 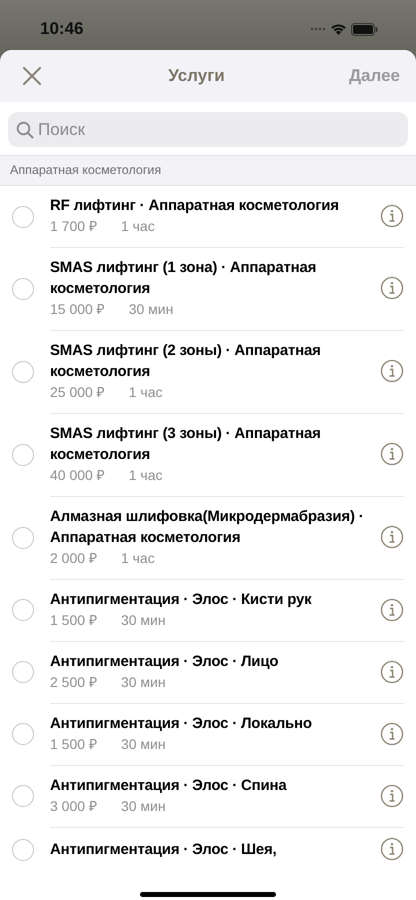 What do you see at coordinates (62, 29) in the screenshot?
I see `status-time: 10:46` at bounding box center [62, 29].